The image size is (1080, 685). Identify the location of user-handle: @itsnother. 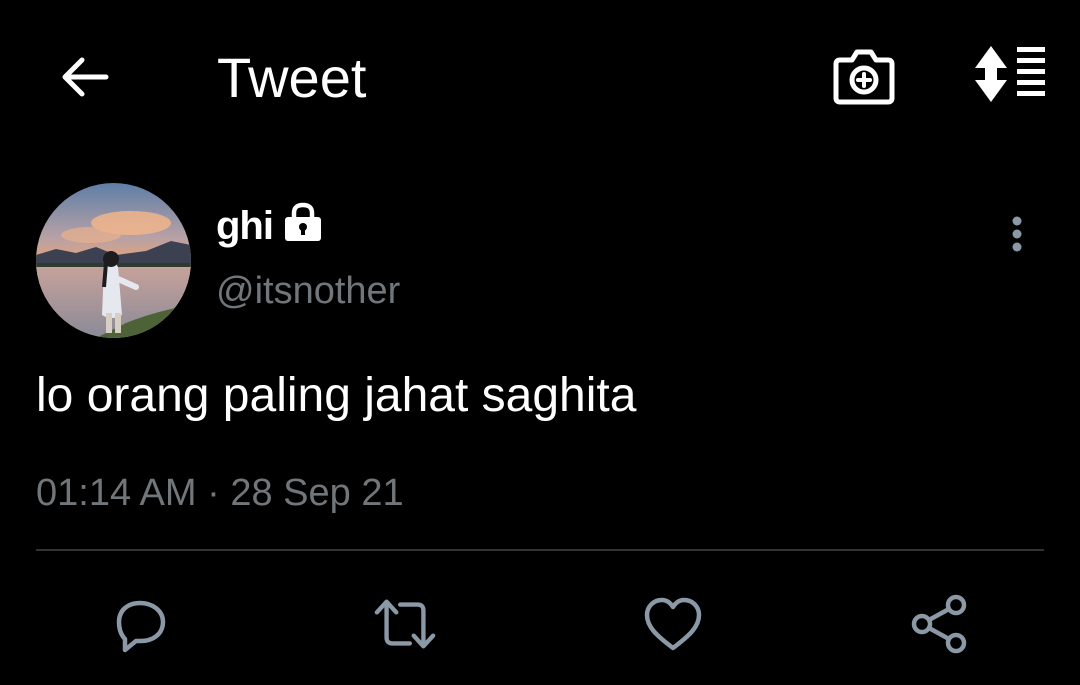
(308, 291).